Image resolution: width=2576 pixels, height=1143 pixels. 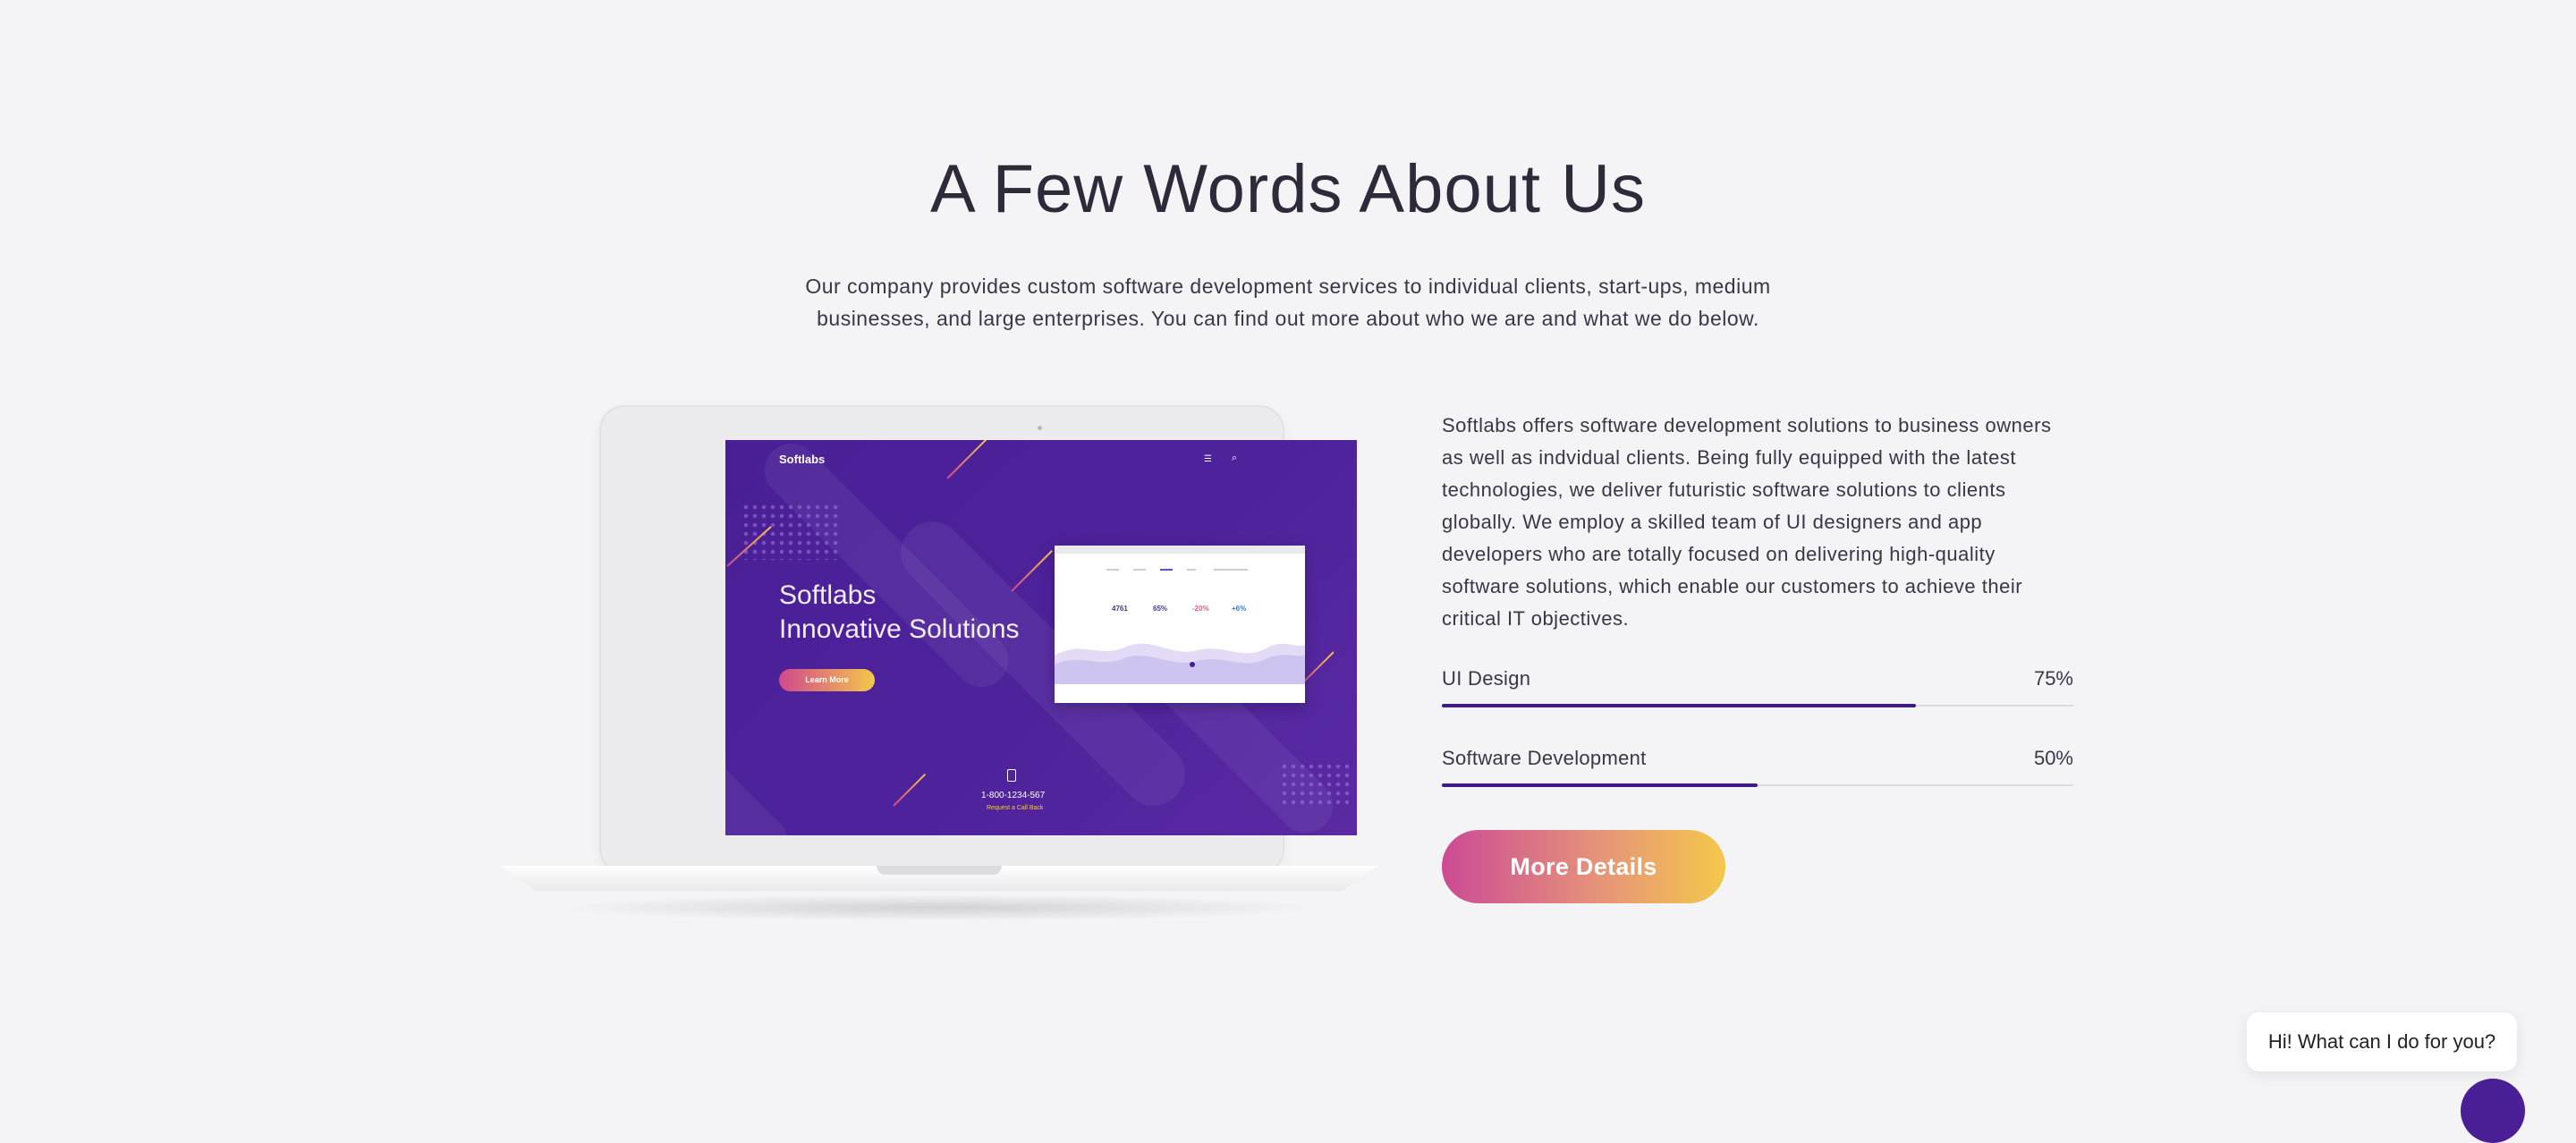 I want to click on dashboard-stat: 65%, so click(x=1160, y=609).